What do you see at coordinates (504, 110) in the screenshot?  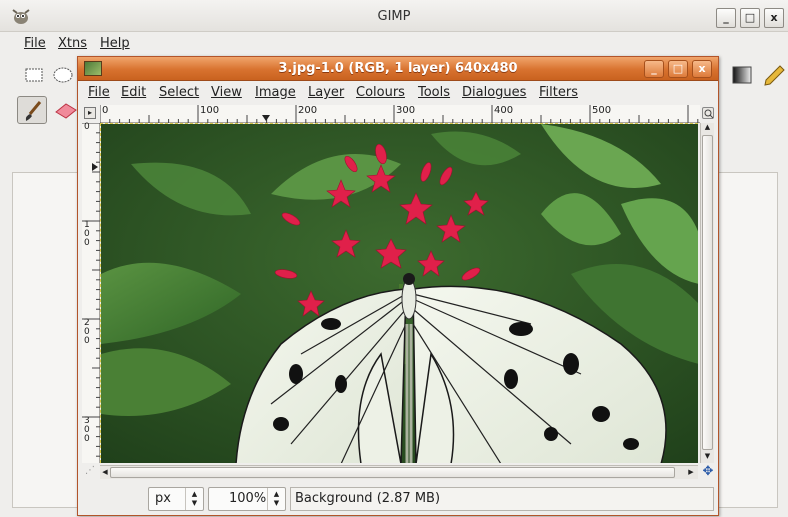 I see `ruler-label-400: 400` at bounding box center [504, 110].